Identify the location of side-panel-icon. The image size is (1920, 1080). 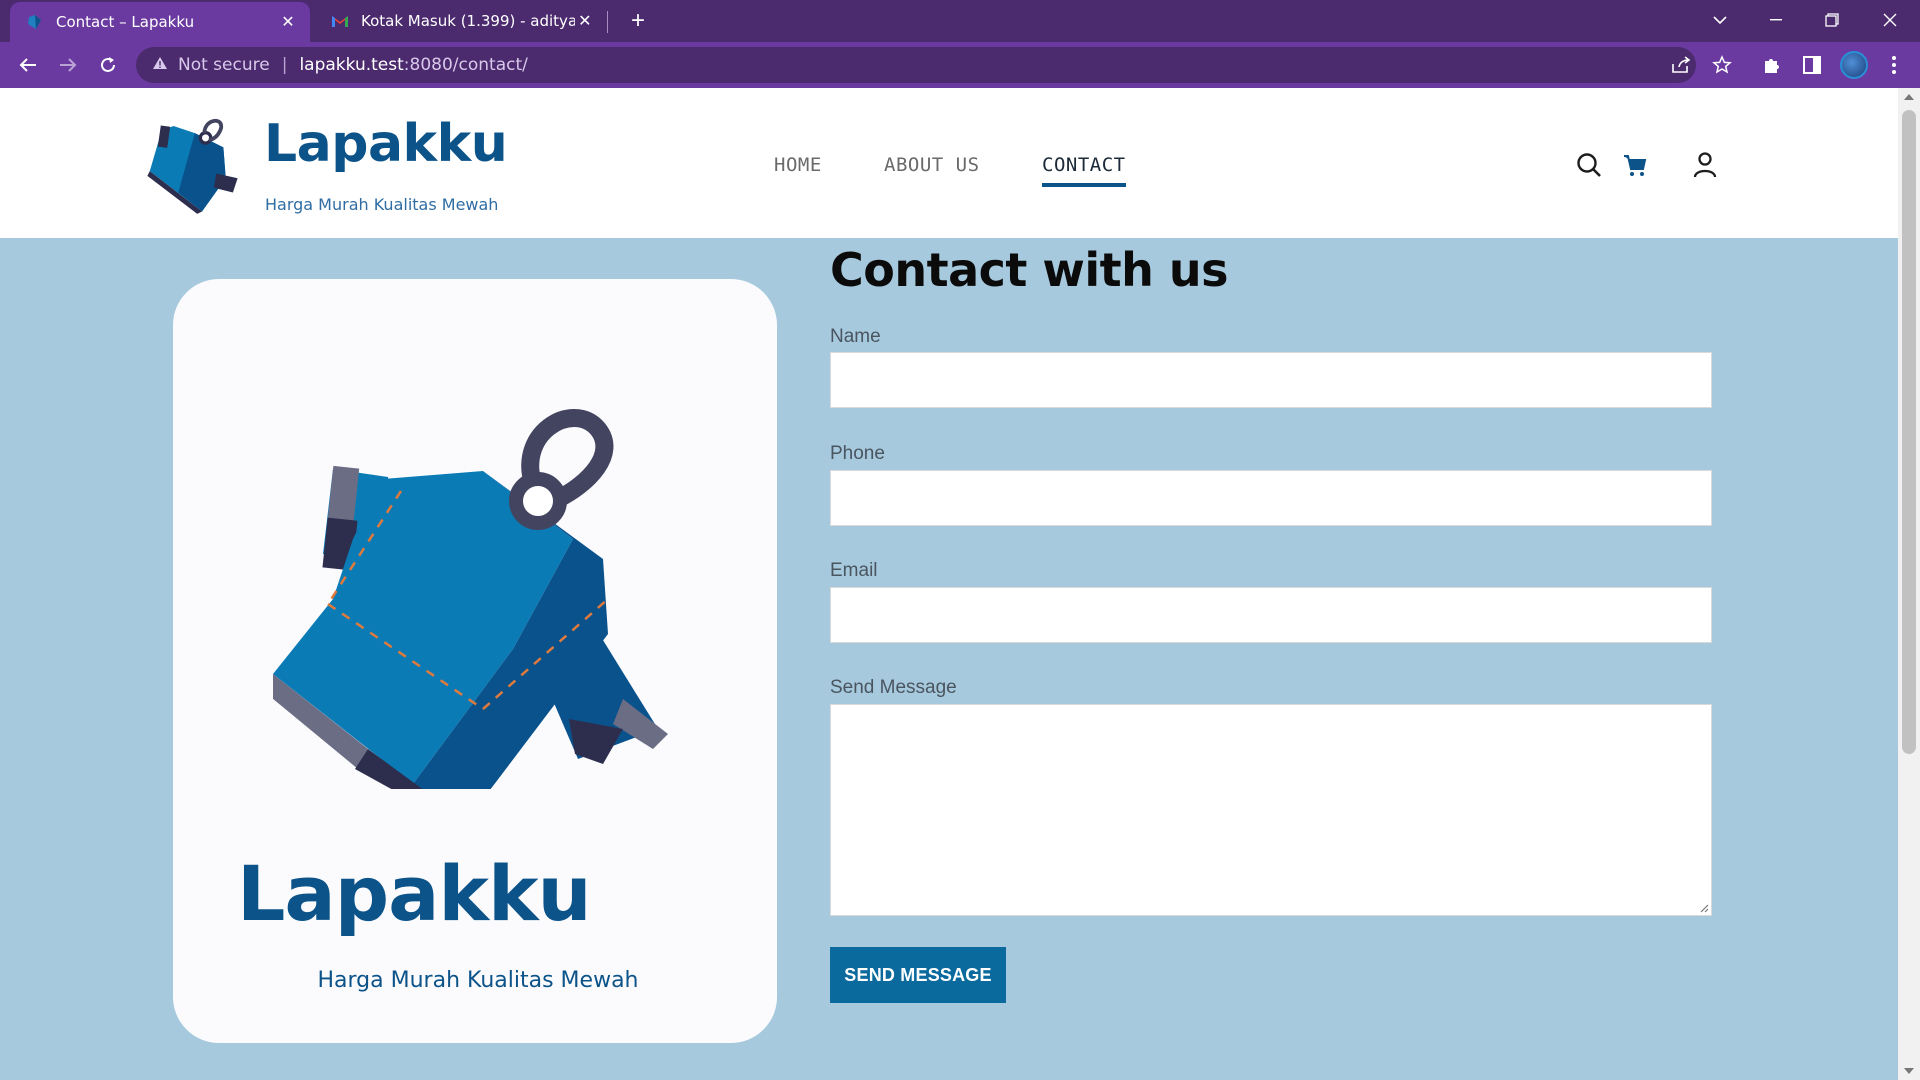
(1812, 65).